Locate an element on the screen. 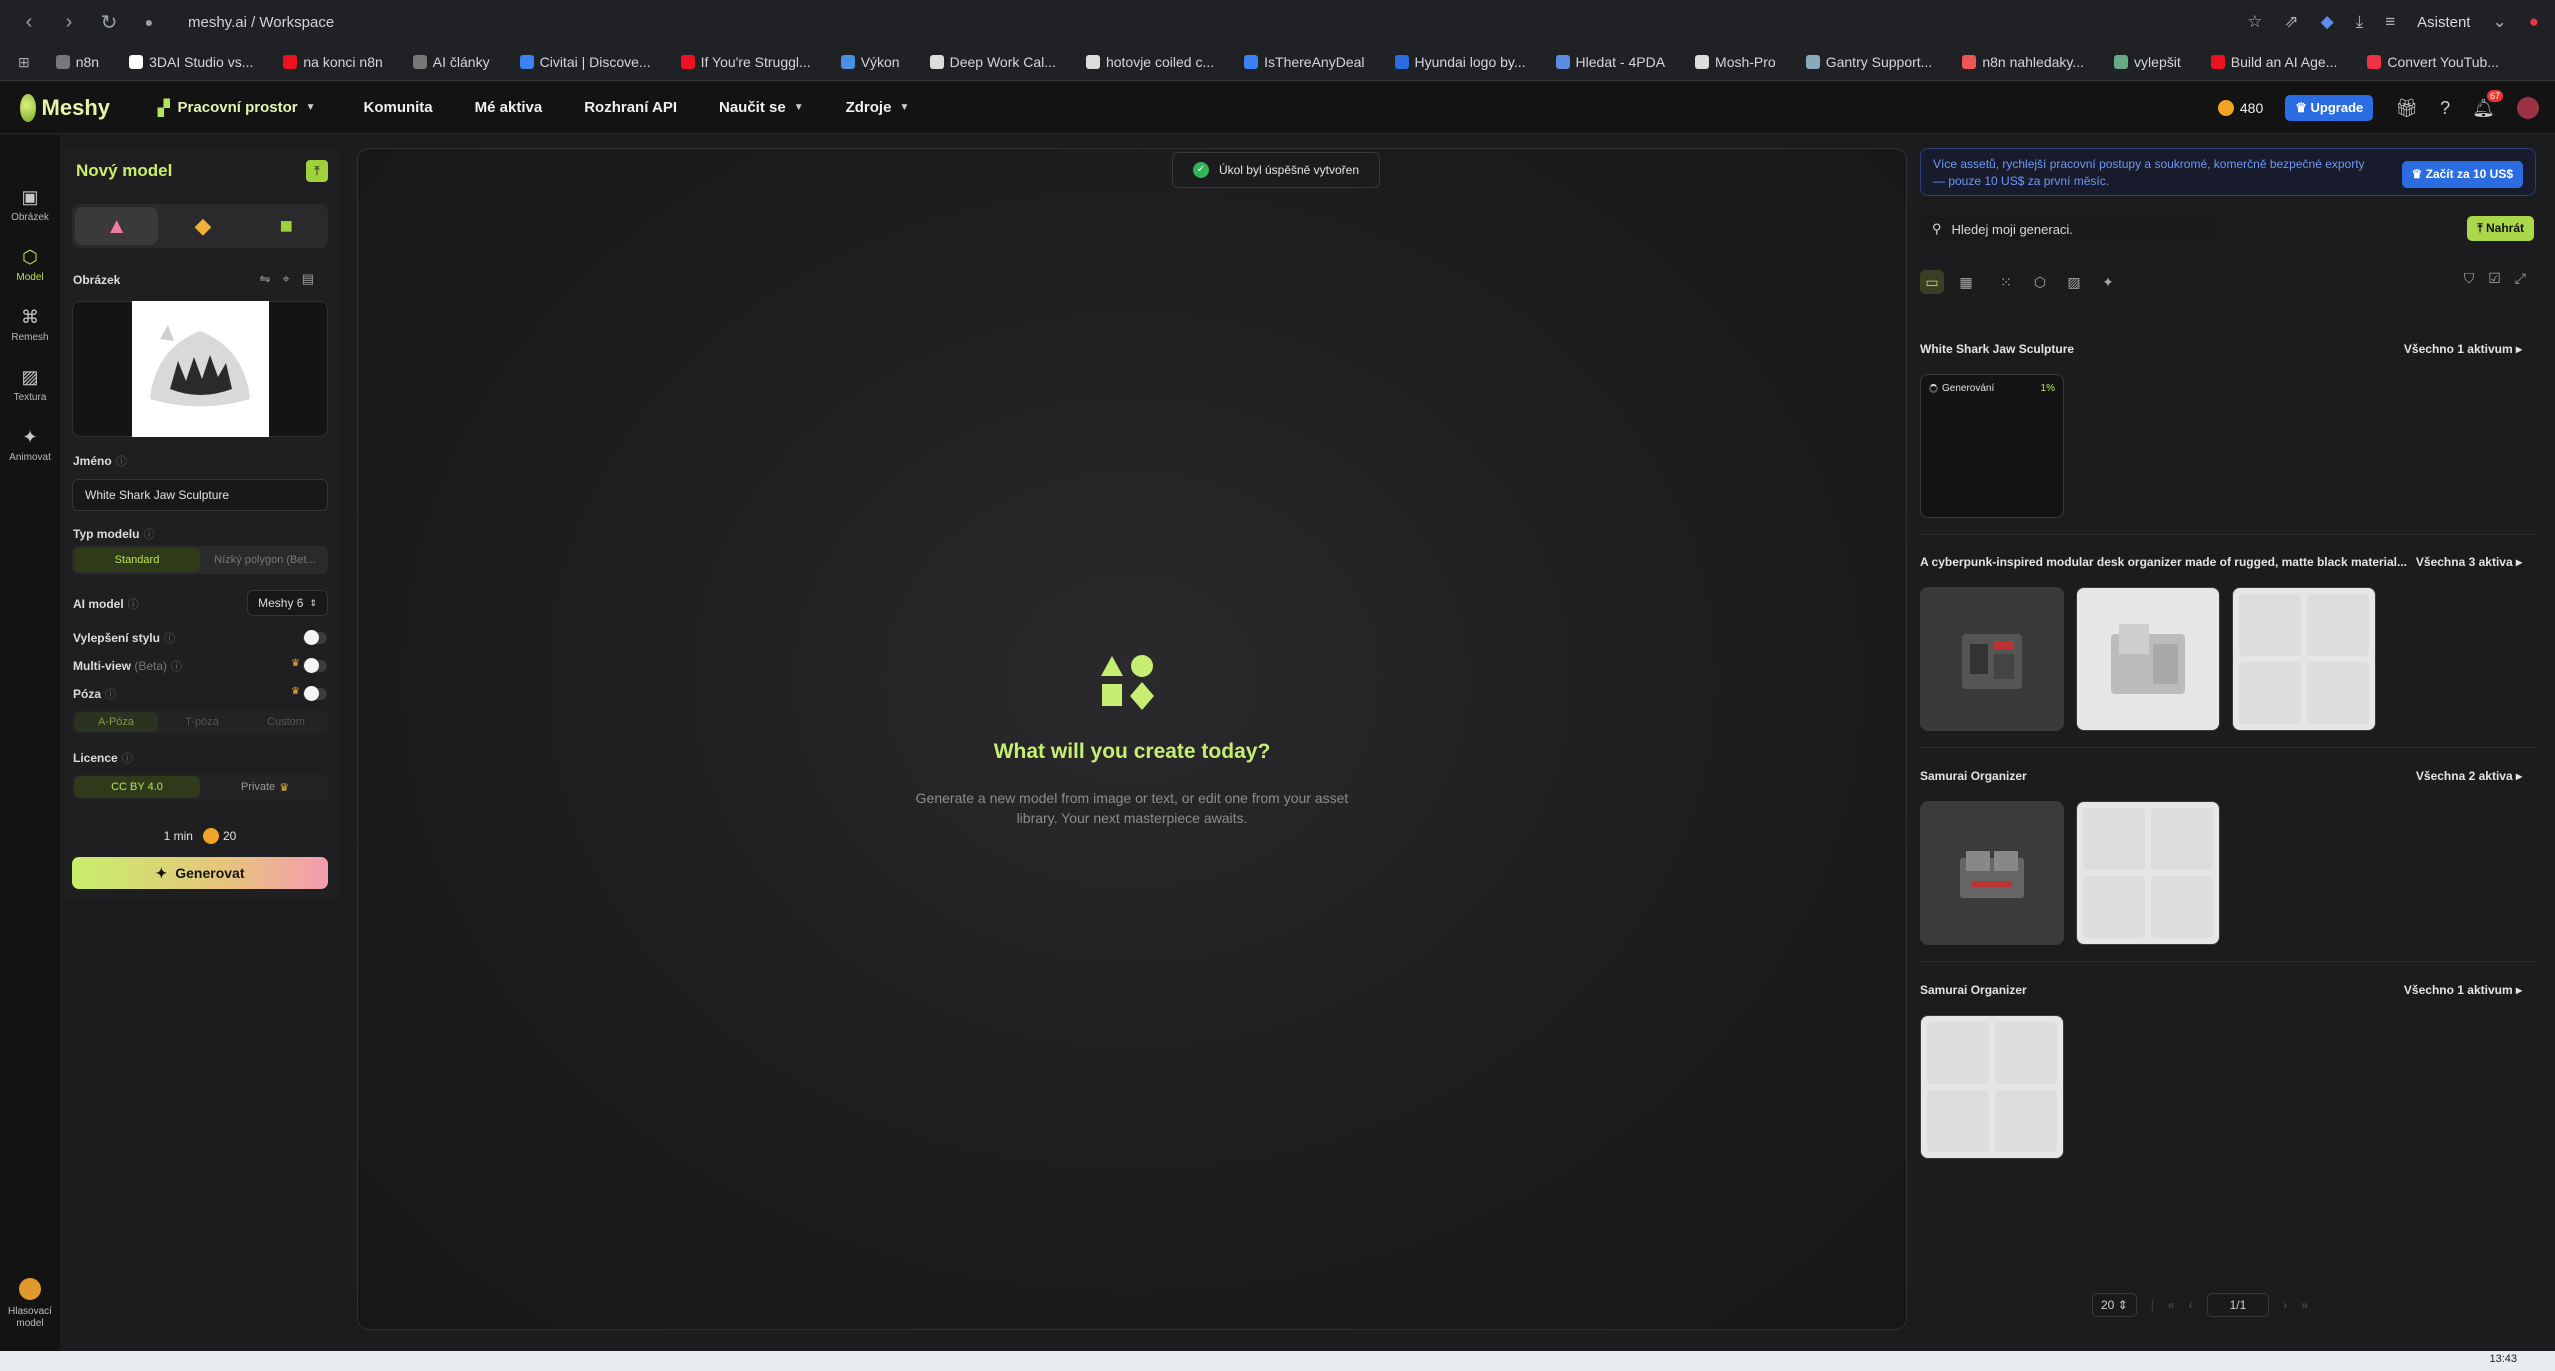 This screenshot has width=2555, height=1371. next-page-icon: › is located at coordinates (2285, 1305).